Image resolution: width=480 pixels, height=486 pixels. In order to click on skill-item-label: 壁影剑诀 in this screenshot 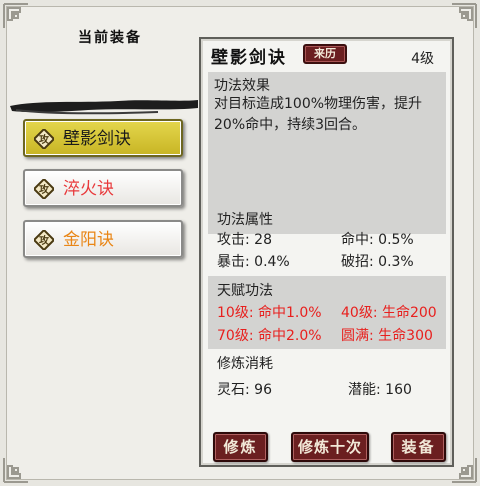, I will do `click(97, 139)`.